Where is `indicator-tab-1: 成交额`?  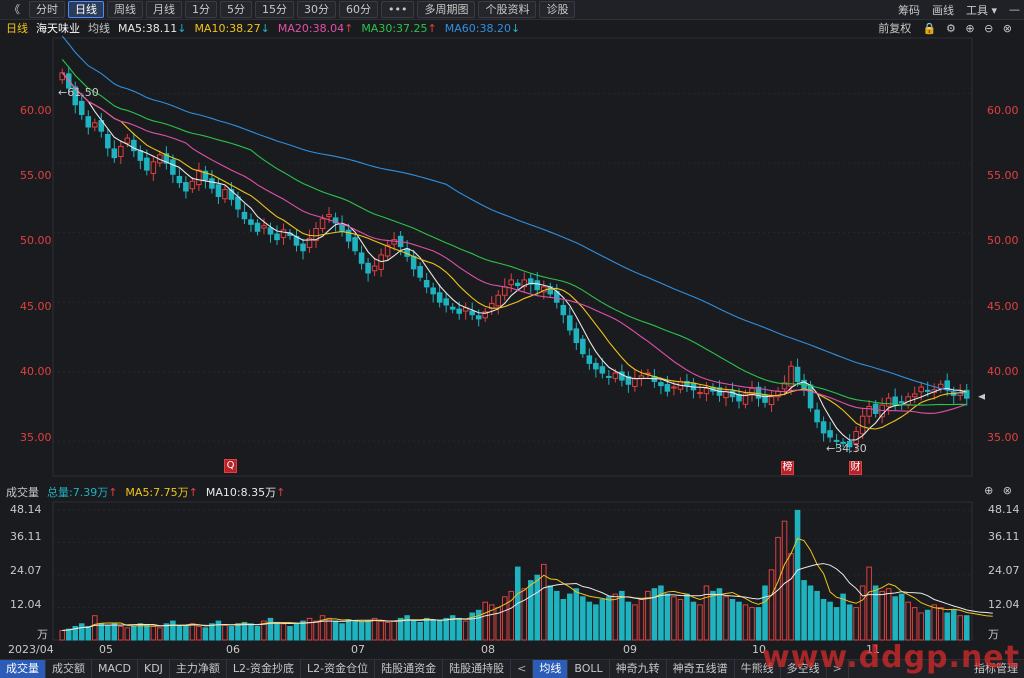 indicator-tab-1: 成交额 is located at coordinates (69, 669).